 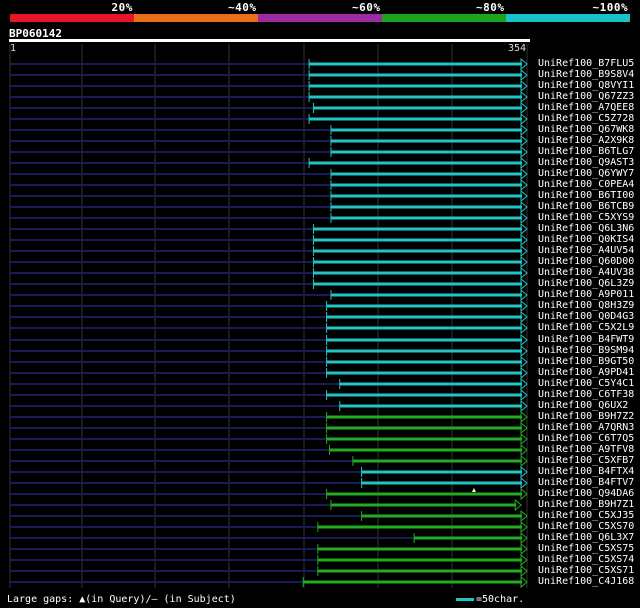 I want to click on hit-name-link: UniRef100_B9H7Z2, so click(x=586, y=417).